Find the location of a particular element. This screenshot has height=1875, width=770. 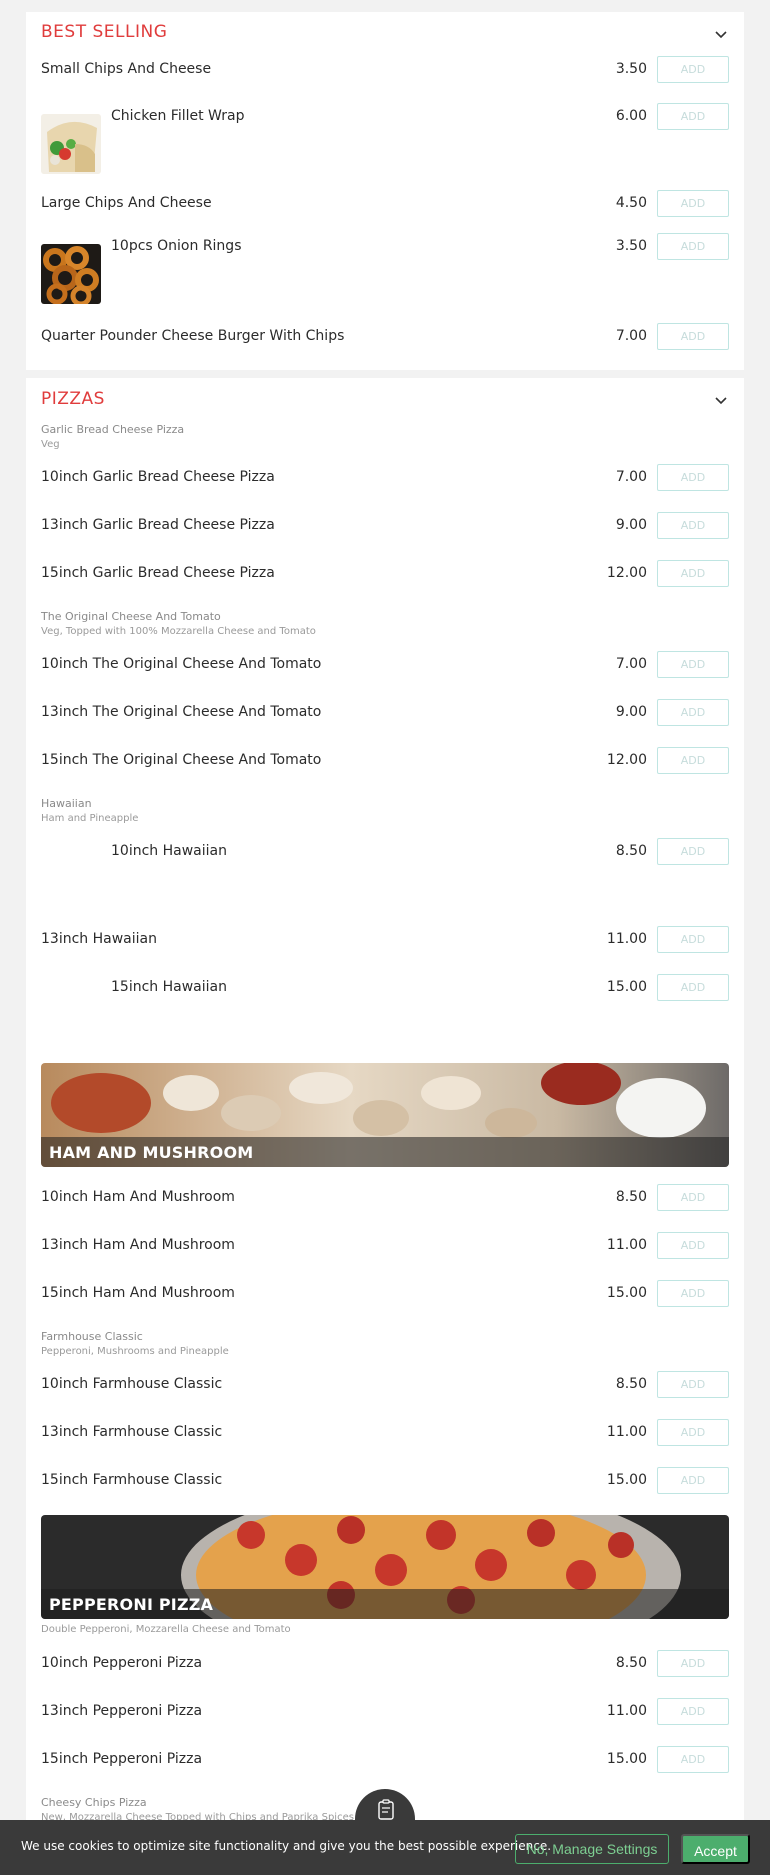

menu-item: 10inch Pepperoni Pizza 8.50 ADD is located at coordinates (385, 1665).